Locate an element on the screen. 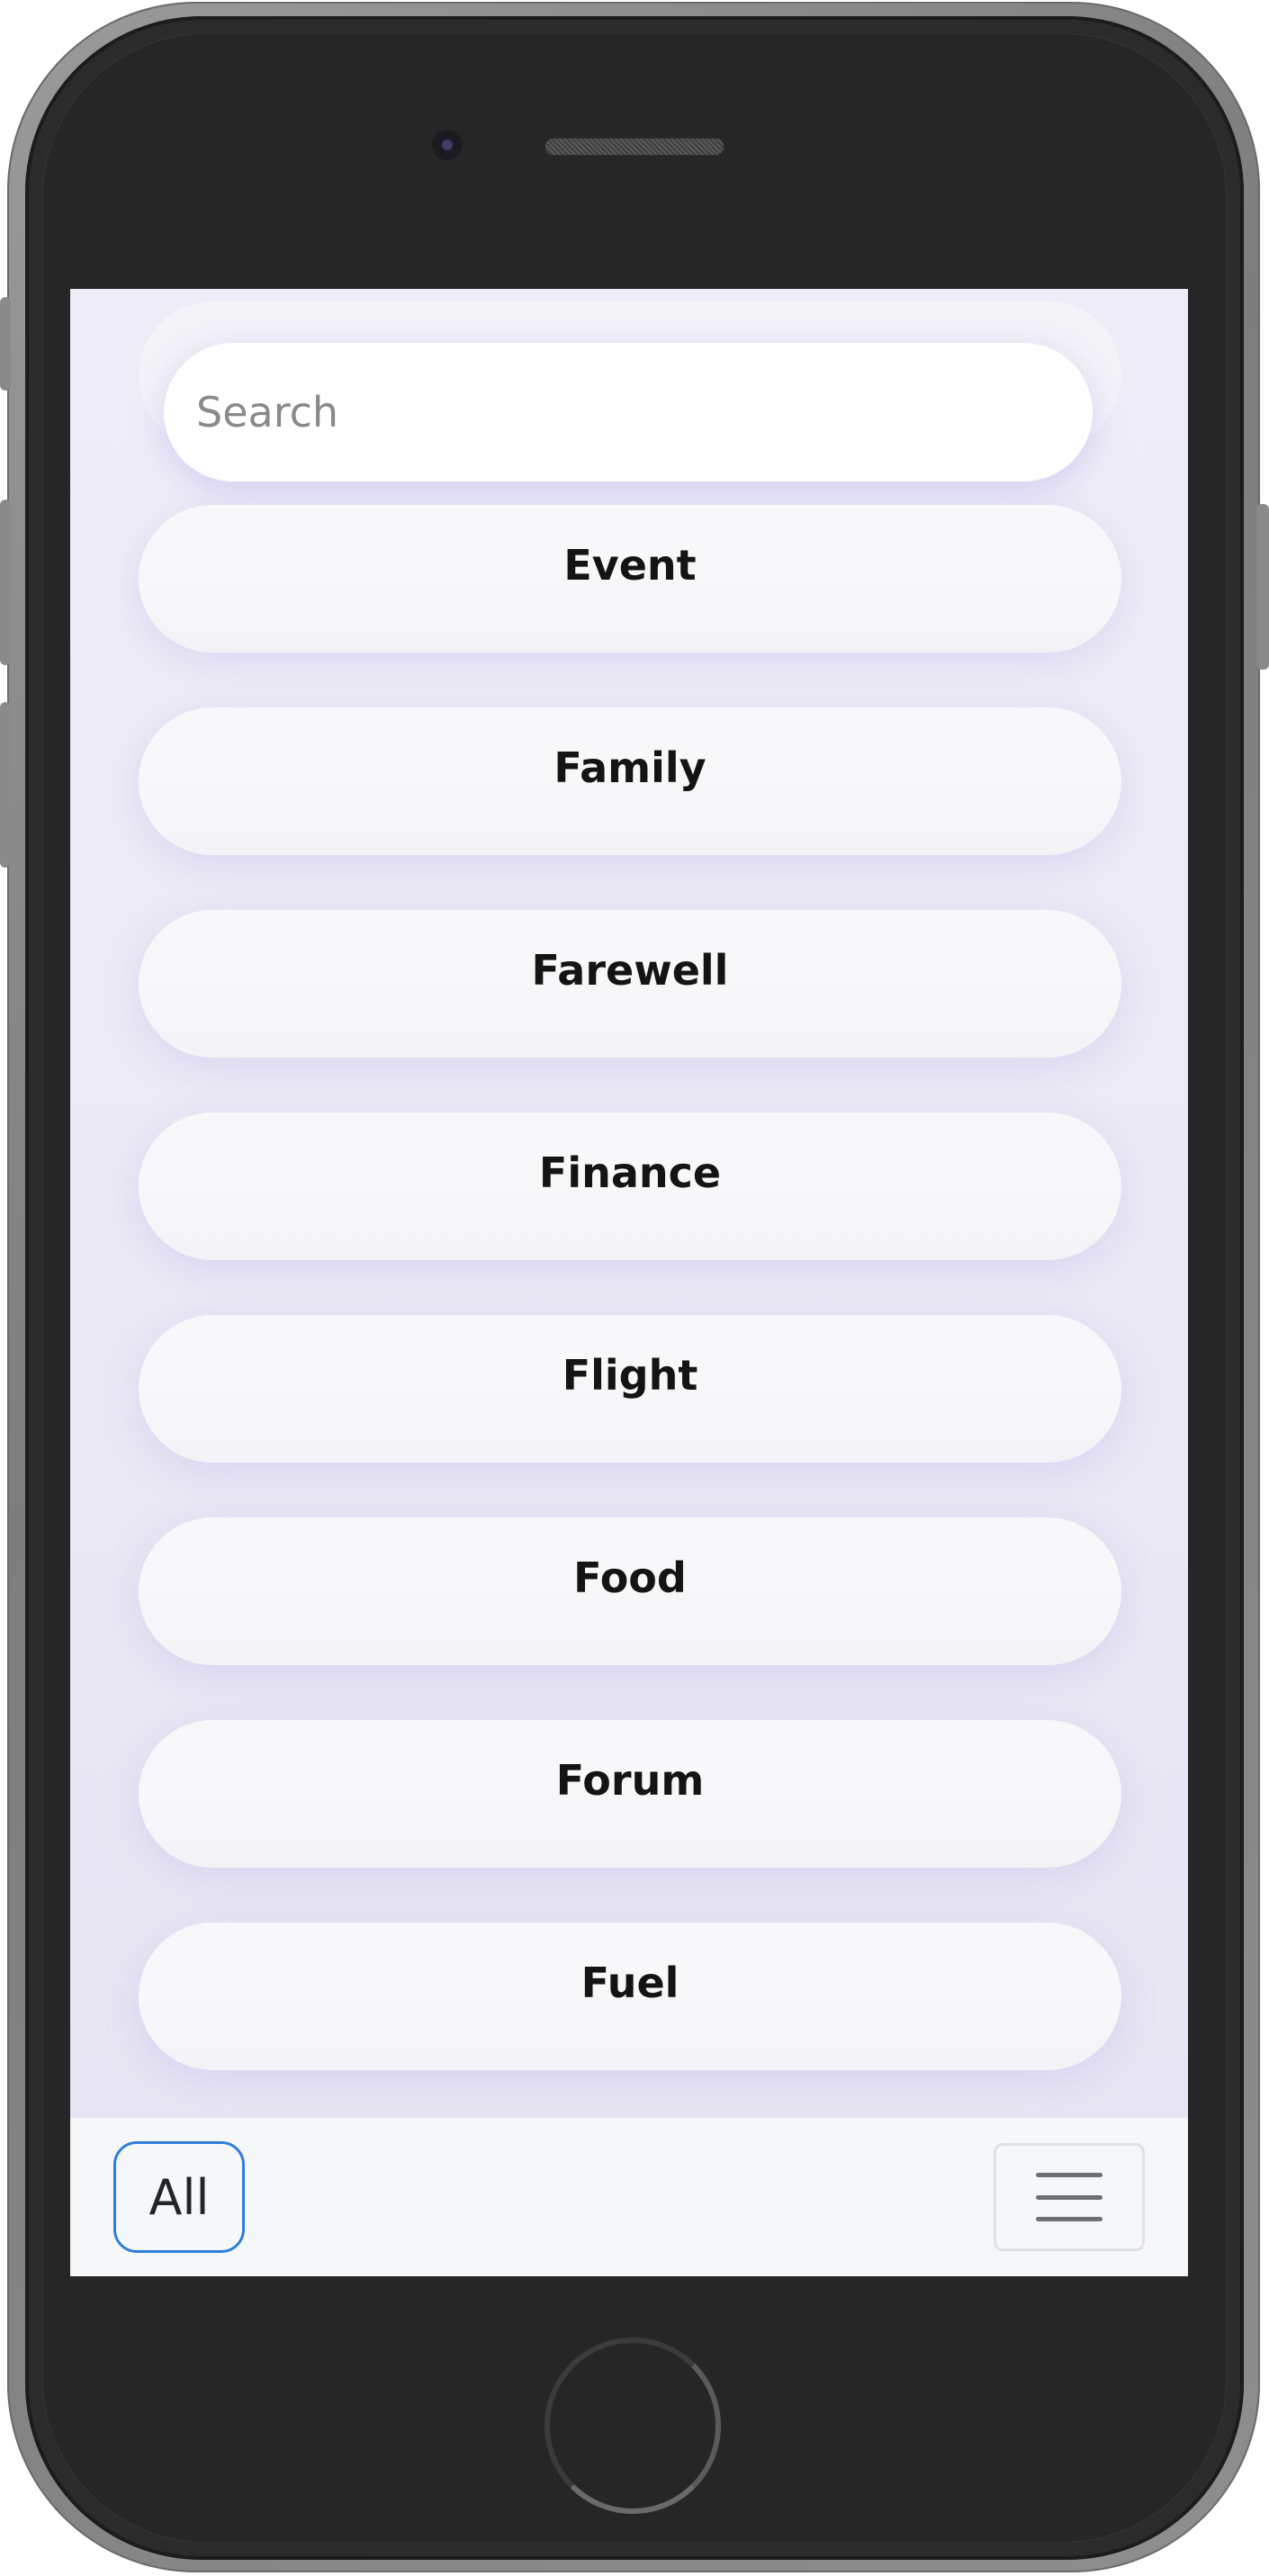 The width and height of the screenshot is (1269, 2576). category-label: Event is located at coordinates (630, 565).